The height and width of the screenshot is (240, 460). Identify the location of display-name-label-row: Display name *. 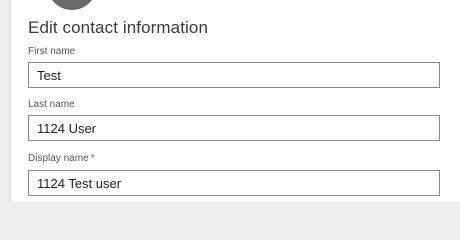
(61, 158).